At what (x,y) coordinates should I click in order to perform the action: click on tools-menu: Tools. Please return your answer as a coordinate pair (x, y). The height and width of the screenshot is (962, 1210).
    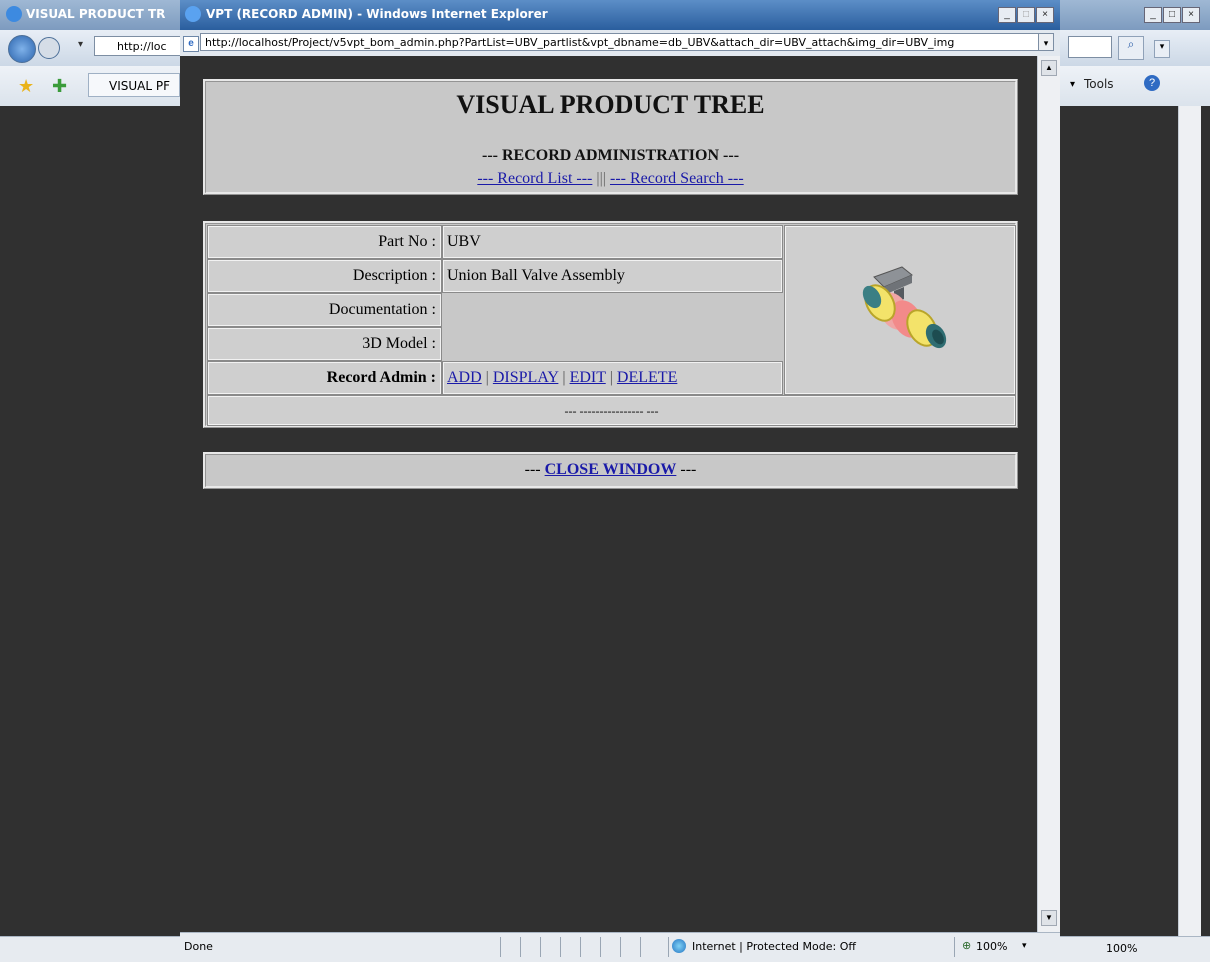
    Looking at the image, I should click on (1099, 84).